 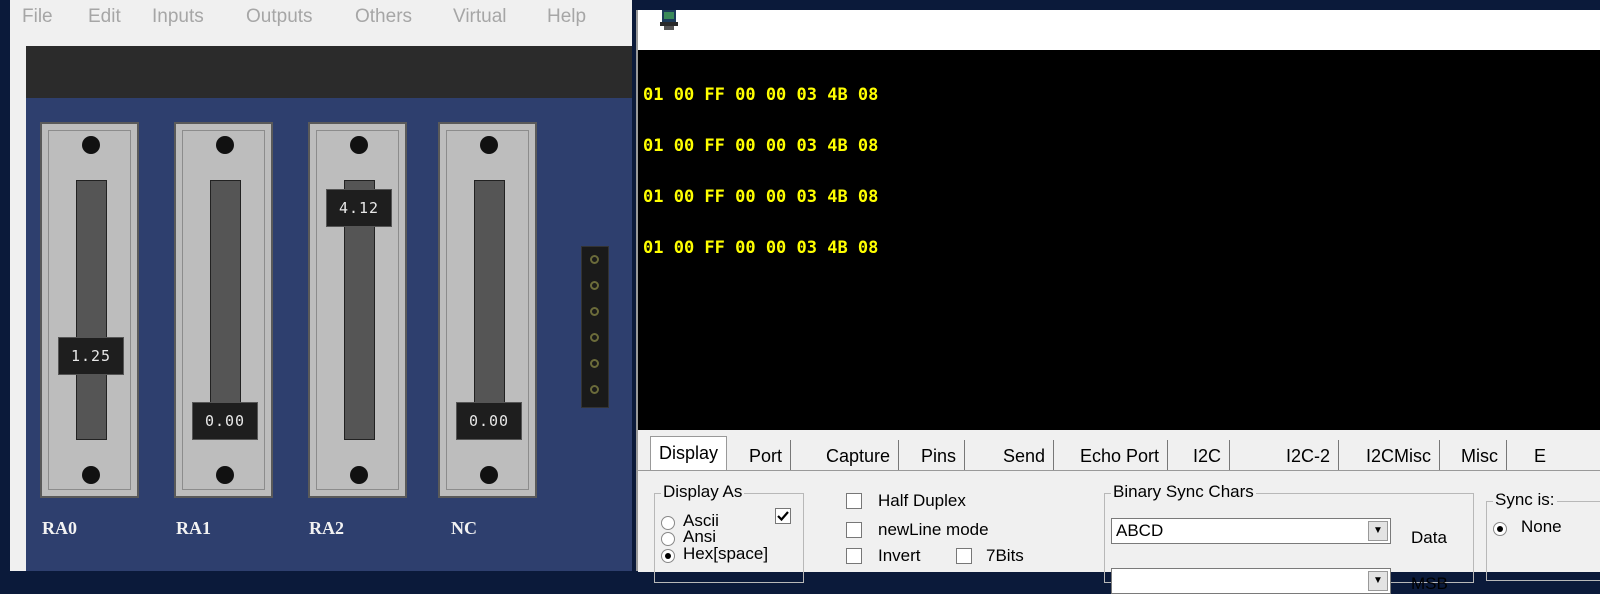 What do you see at coordinates (703, 492) in the screenshot?
I see `display-as-title: Display As` at bounding box center [703, 492].